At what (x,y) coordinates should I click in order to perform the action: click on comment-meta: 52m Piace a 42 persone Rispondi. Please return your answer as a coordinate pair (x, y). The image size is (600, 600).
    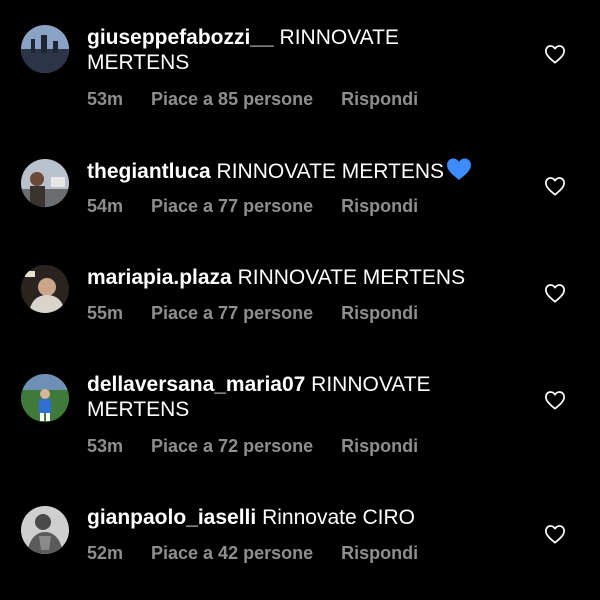
    Looking at the image, I should click on (252, 553).